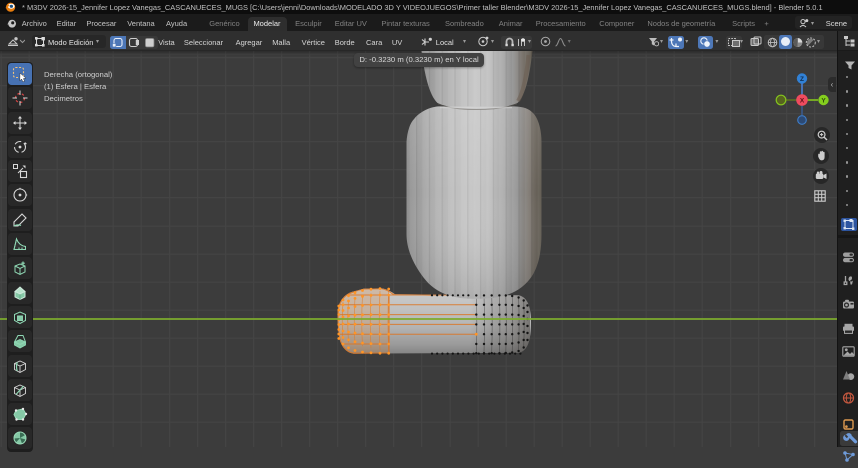  Describe the element at coordinates (802, 101) in the screenshot. I see `svg-text: X` at that location.